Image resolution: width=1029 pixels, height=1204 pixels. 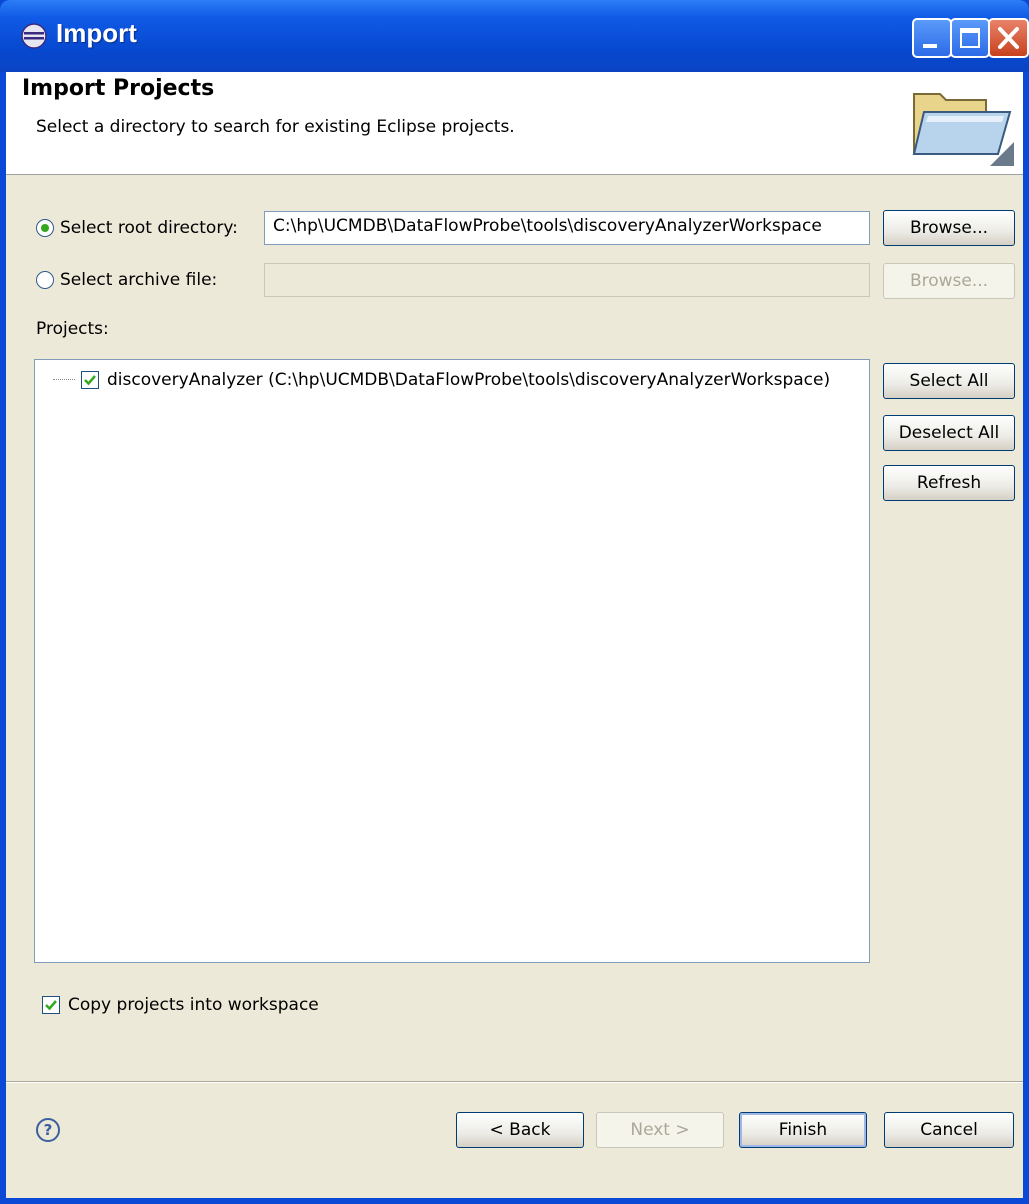 I want to click on eclipse-icon, so click(x=34, y=36).